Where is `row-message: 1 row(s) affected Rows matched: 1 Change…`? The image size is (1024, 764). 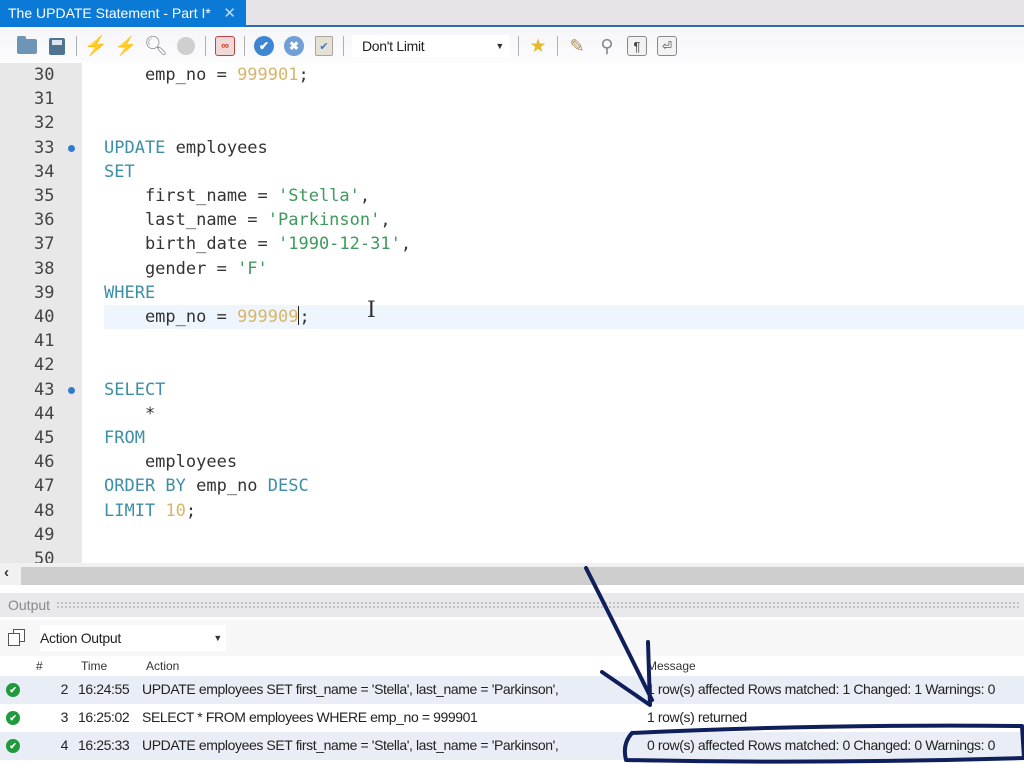
row-message: 1 row(s) affected Rows matched: 1 Change… is located at coordinates (821, 689).